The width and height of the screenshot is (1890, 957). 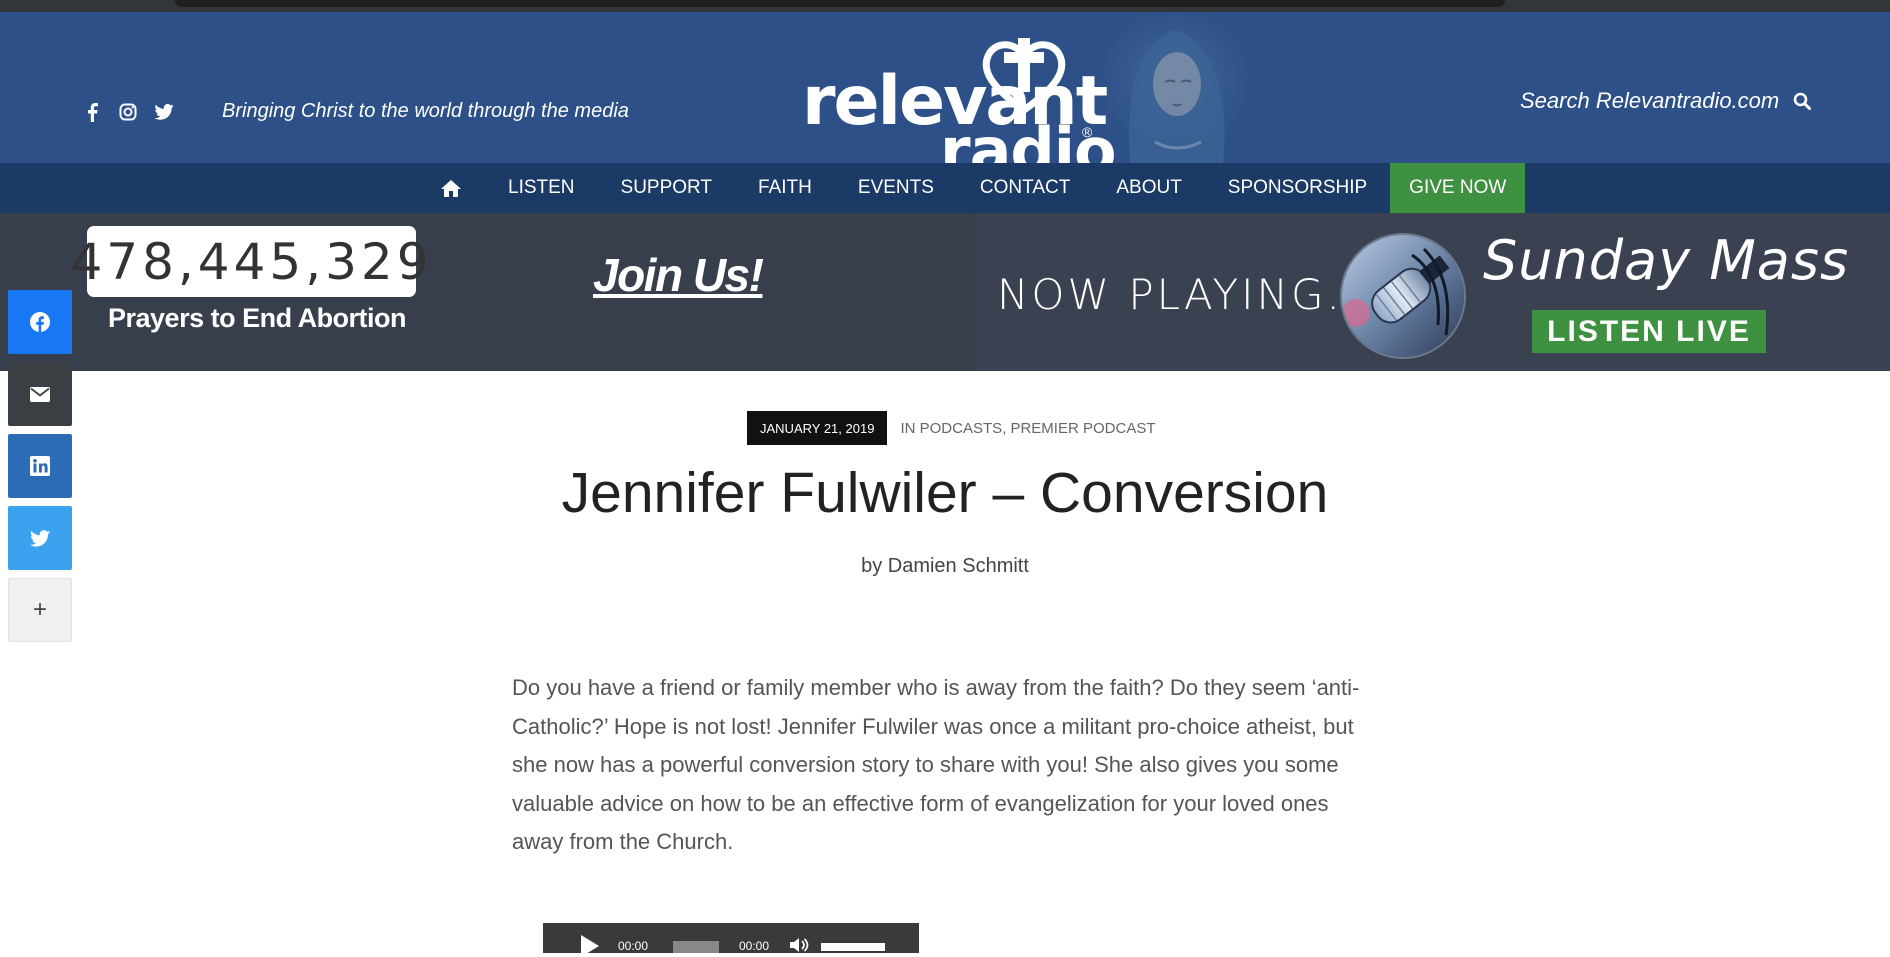 What do you see at coordinates (872, 566) in the screenshot?
I see `byline-prefix: by` at bounding box center [872, 566].